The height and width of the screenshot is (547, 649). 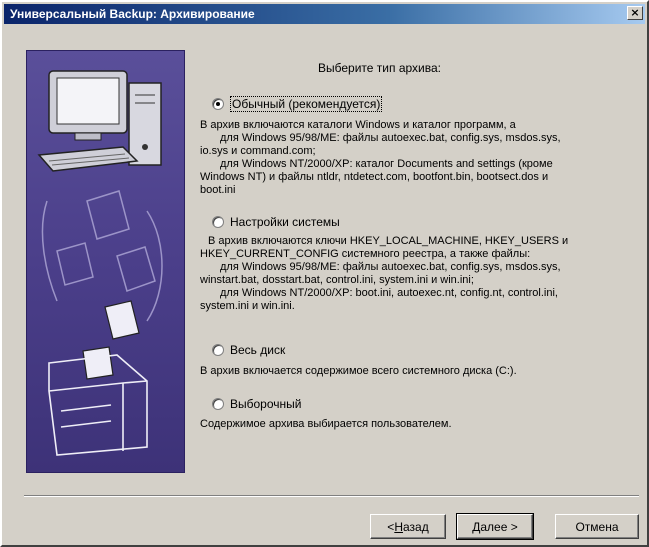 I want to click on option-normal: Обычный (рекомендуется), so click(x=297, y=104).